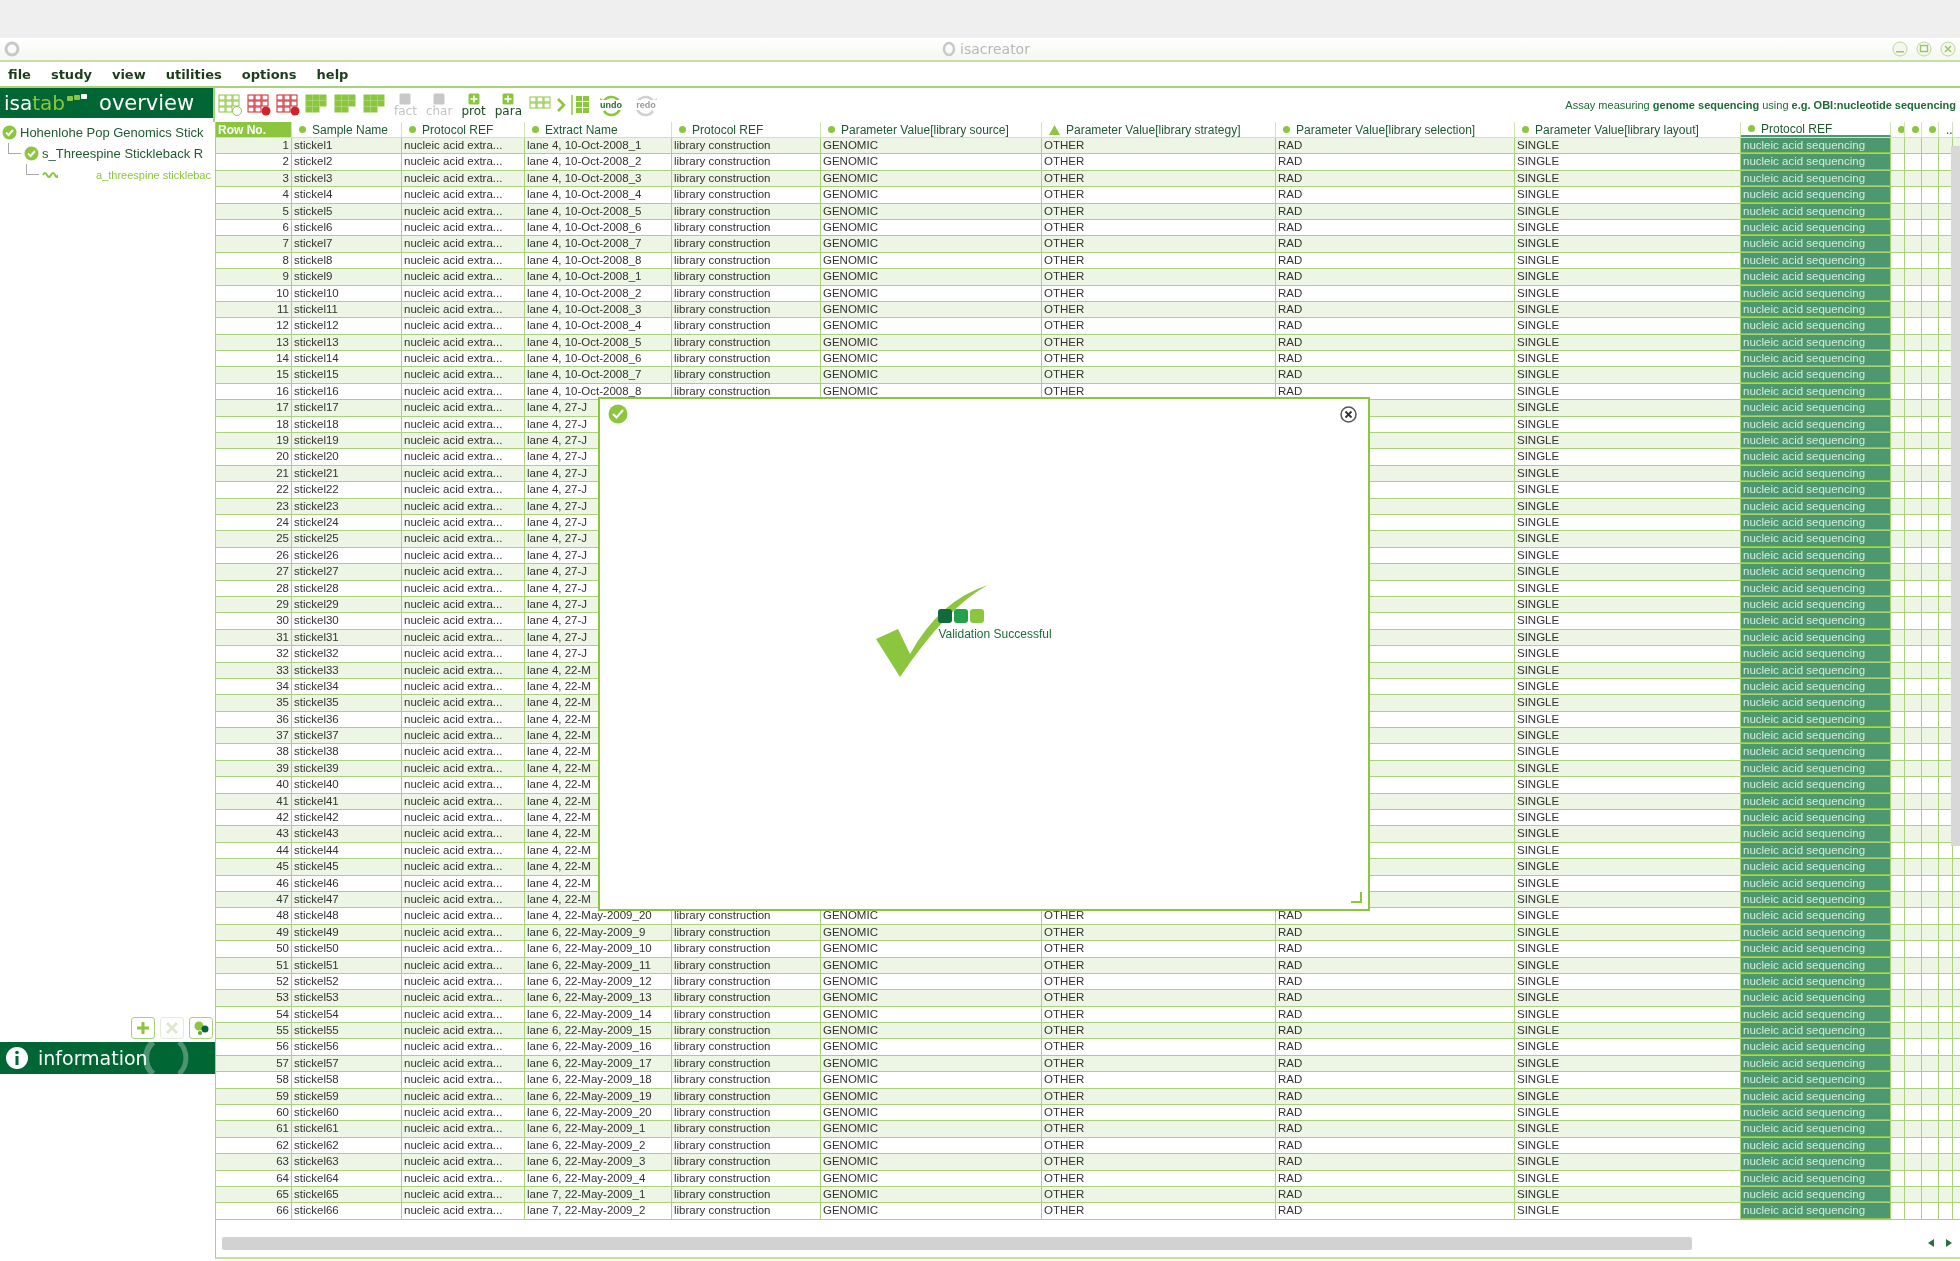  I want to click on table-cell: 36, so click(254, 719).